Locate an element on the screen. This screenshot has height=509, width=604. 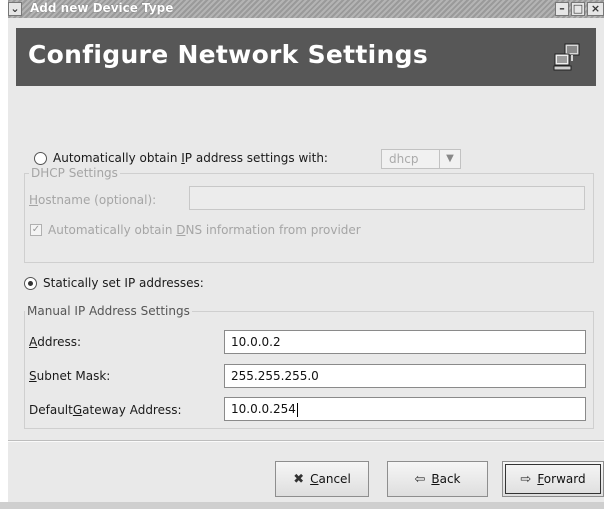
title-bar: ⌄ Add new Device Type – □ × is located at coordinates (306, 9).